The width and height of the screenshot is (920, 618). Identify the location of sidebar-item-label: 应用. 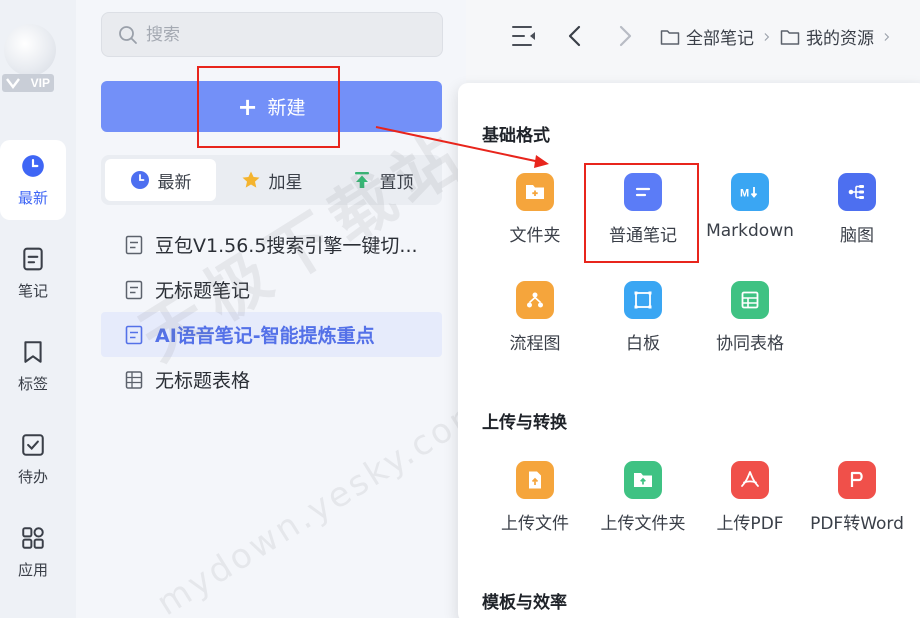
(32, 569).